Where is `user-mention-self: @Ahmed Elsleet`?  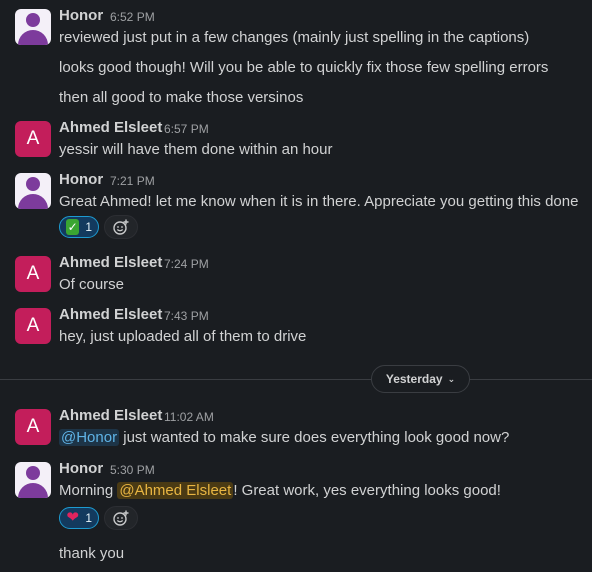 user-mention-self: @Ahmed Elsleet is located at coordinates (175, 490).